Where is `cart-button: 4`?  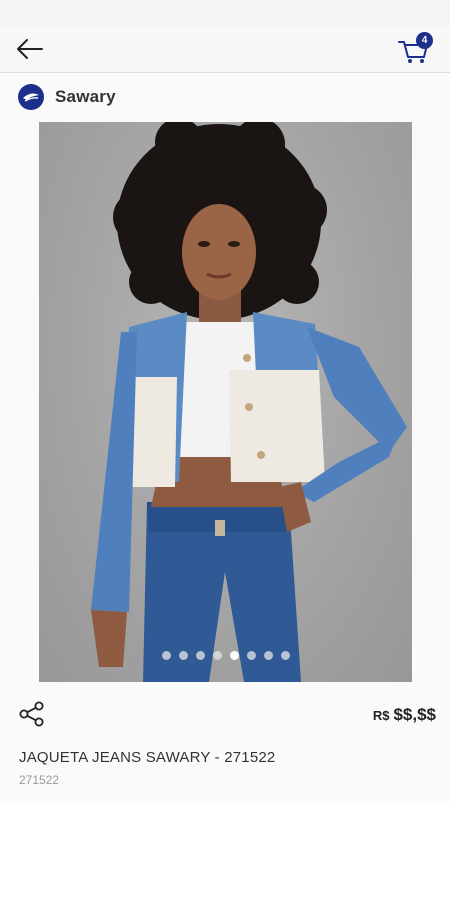
cart-button: 4 is located at coordinates (416, 49).